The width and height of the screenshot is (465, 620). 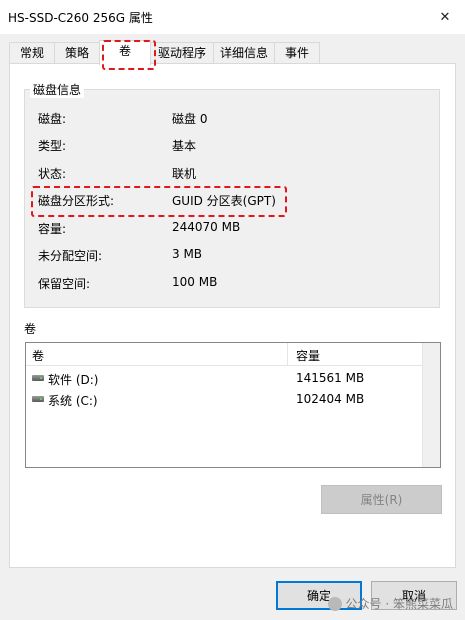 What do you see at coordinates (233, 354) in the screenshot?
I see `volumes-list-header: 卷 容量` at bounding box center [233, 354].